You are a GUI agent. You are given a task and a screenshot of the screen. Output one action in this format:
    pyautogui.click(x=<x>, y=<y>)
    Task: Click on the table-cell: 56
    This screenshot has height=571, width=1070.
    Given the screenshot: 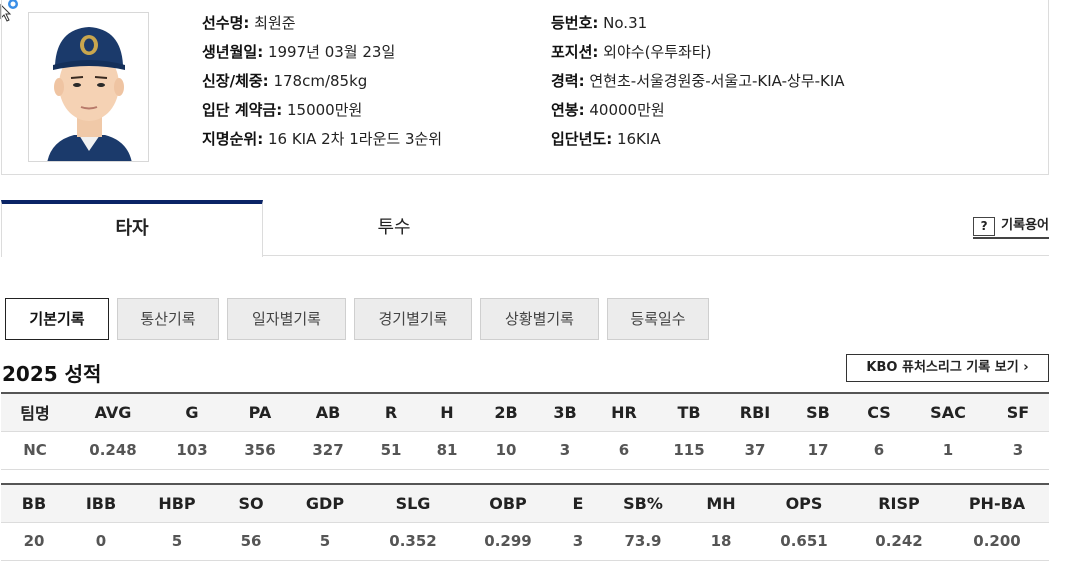 What is the action you would take?
    pyautogui.click(x=251, y=541)
    